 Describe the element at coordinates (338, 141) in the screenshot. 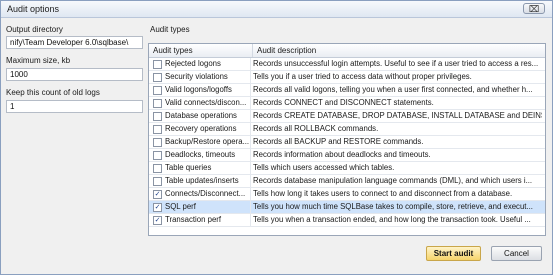

I see `audit-type-description: Records all BACKUP and RESTORE commands.` at that location.